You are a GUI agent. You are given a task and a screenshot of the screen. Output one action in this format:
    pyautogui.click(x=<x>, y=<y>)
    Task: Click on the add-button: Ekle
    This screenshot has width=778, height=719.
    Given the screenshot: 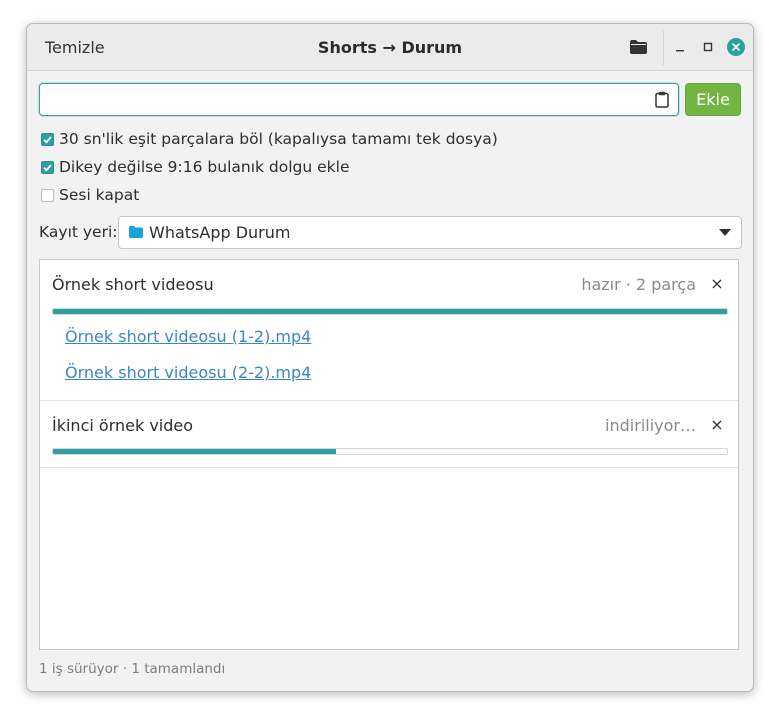 What is the action you would take?
    pyautogui.click(x=713, y=99)
    